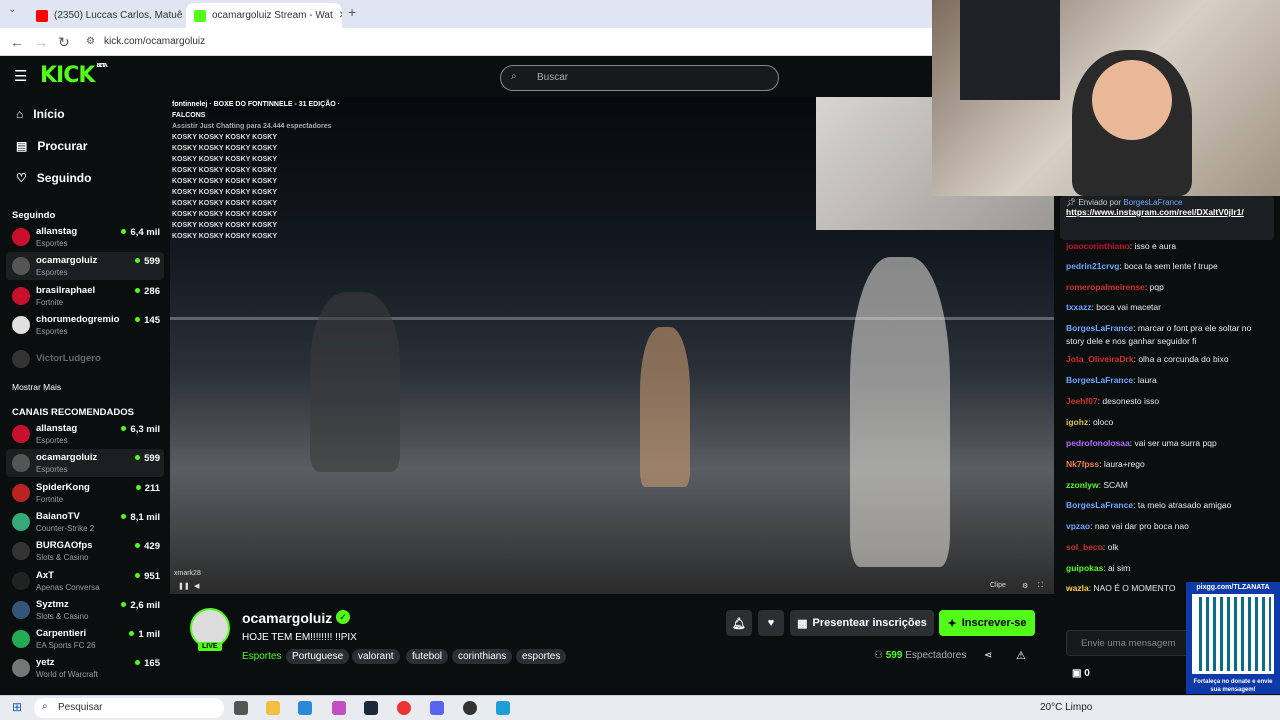 This screenshot has height=720, width=1280. I want to click on app-icon, so click(503, 708).